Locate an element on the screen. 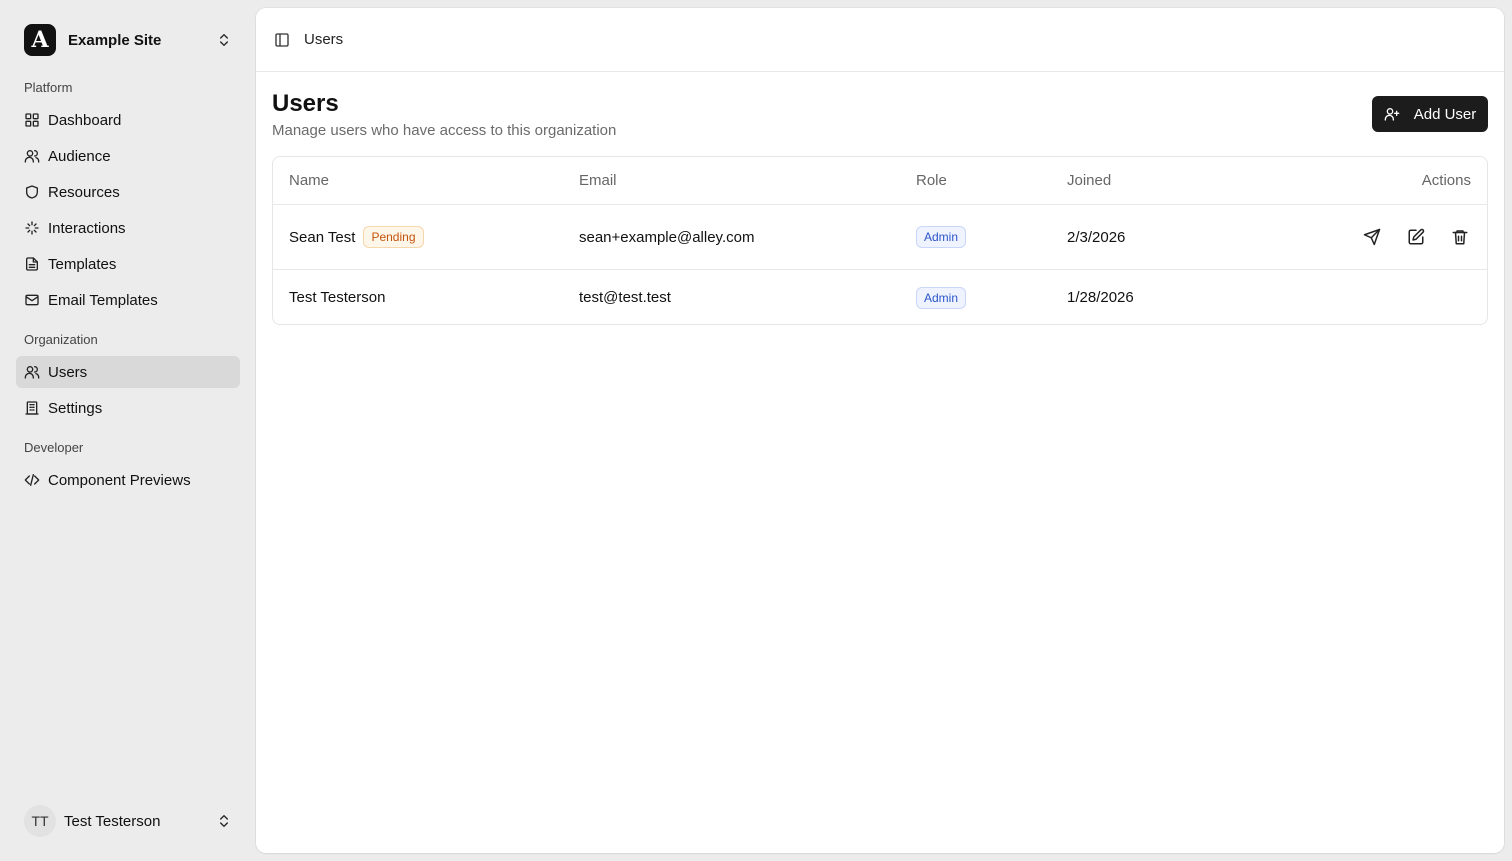  sidebar-item-email-templates: Email Templates is located at coordinates (128, 300).